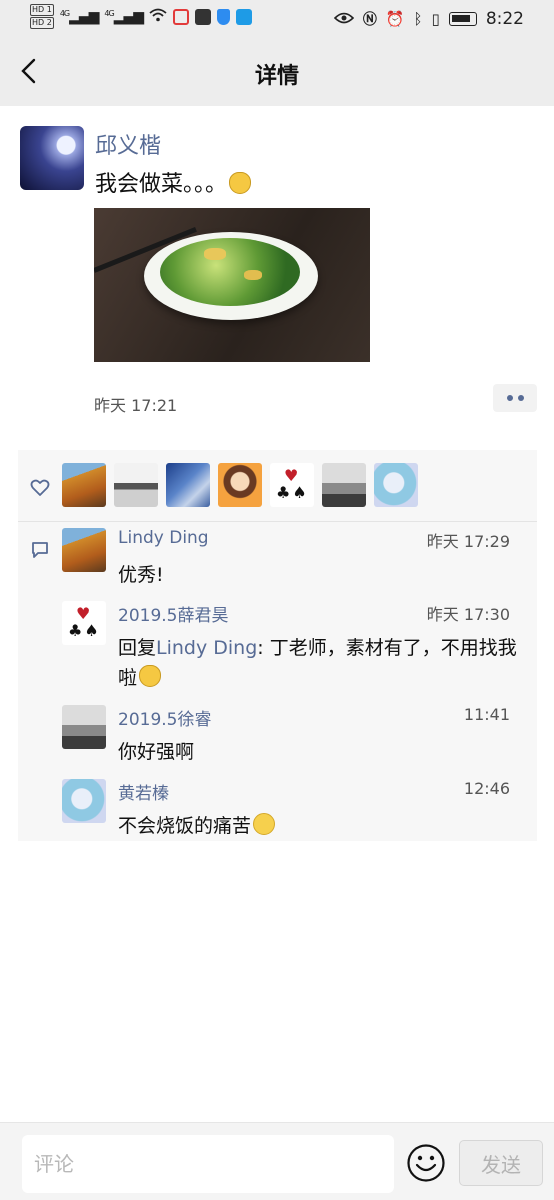  What do you see at coordinates (230, 272) in the screenshot?
I see `vegetable-shape` at bounding box center [230, 272].